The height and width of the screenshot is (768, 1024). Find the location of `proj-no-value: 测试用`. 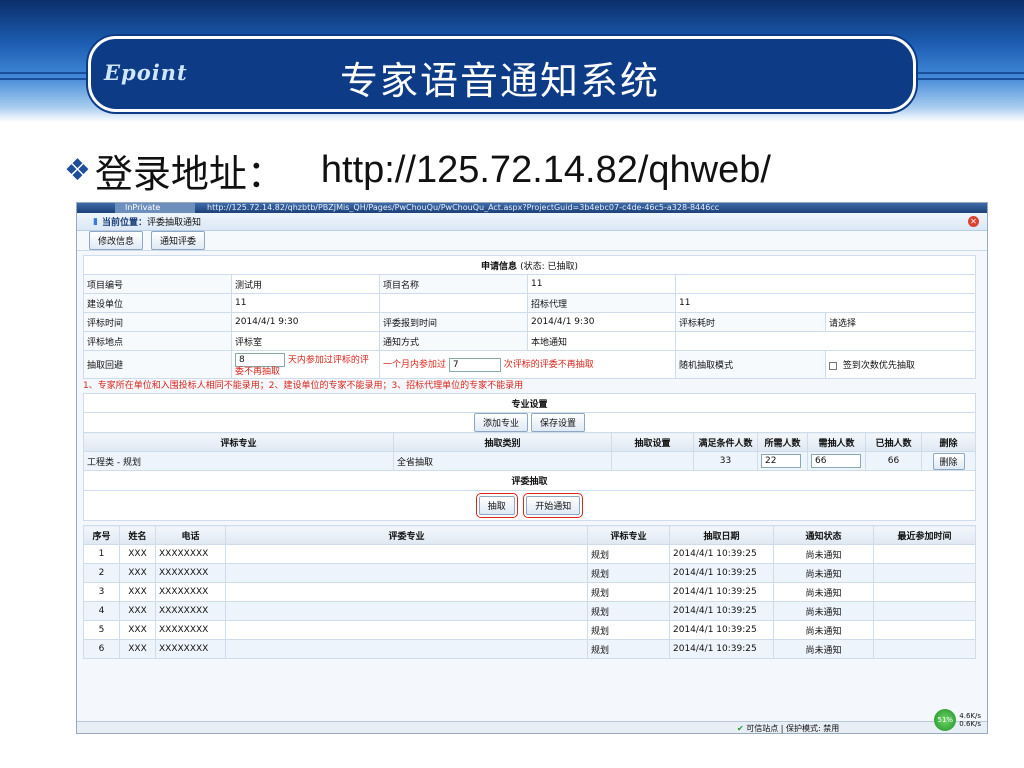

proj-no-value: 测试用 is located at coordinates (305, 284).